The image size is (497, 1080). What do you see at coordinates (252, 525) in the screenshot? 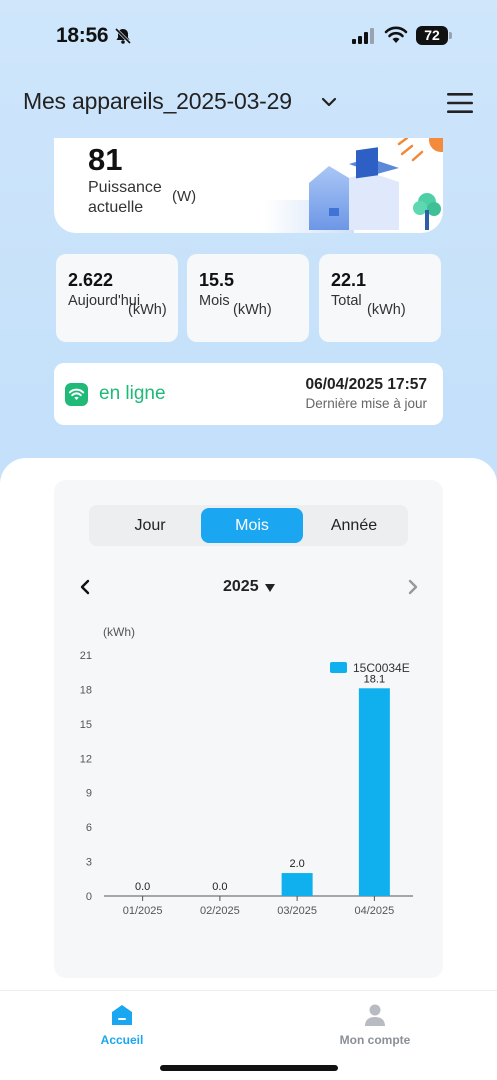
I see `tab-mois: Mois` at bounding box center [252, 525].